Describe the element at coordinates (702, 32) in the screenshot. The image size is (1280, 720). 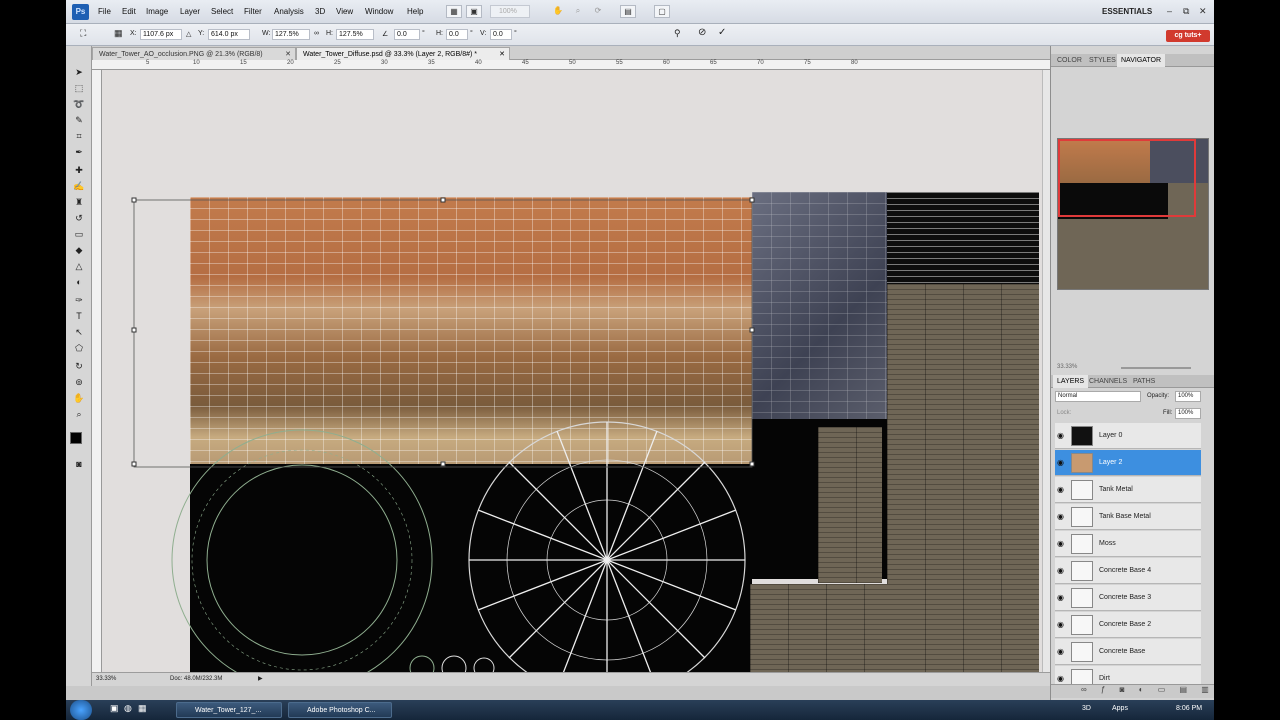
I see `cancel-transform-icon: ⊘` at that location.